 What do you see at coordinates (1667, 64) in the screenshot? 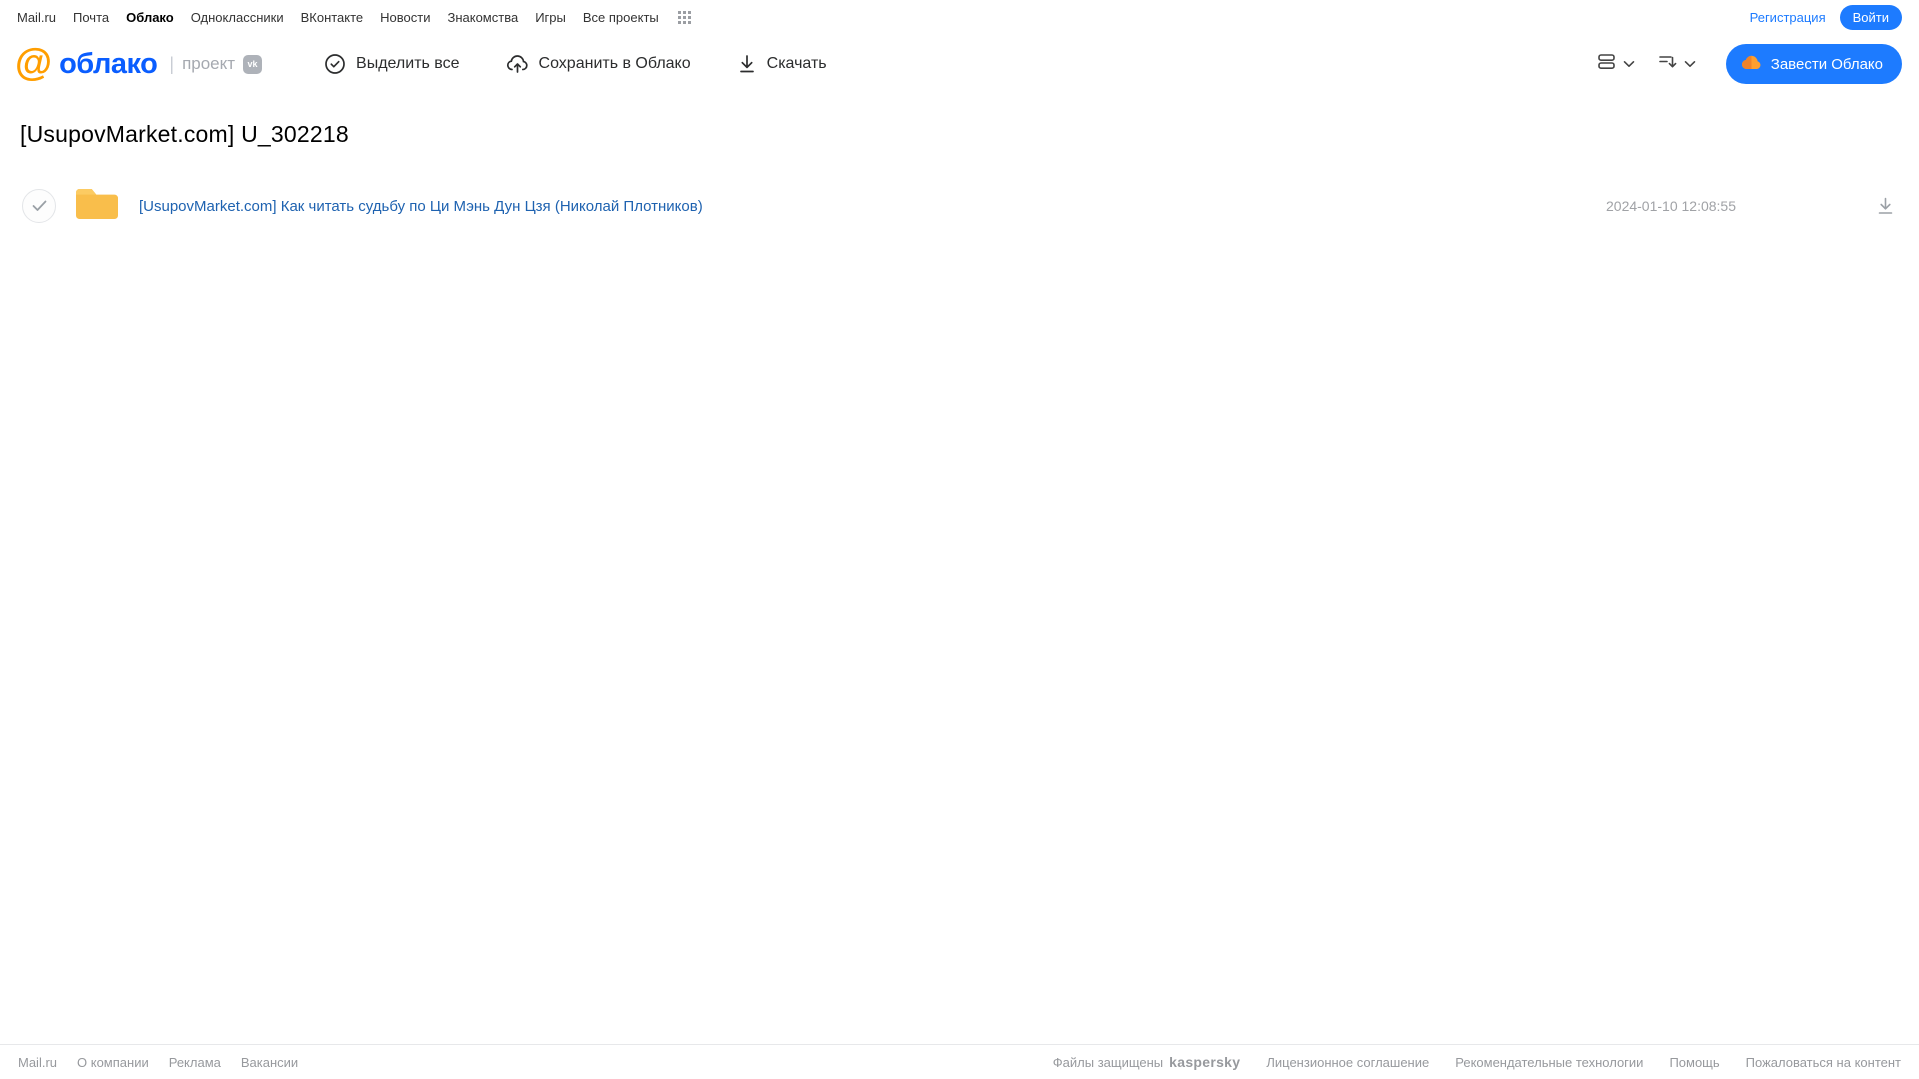
I see `sort-icon` at bounding box center [1667, 64].